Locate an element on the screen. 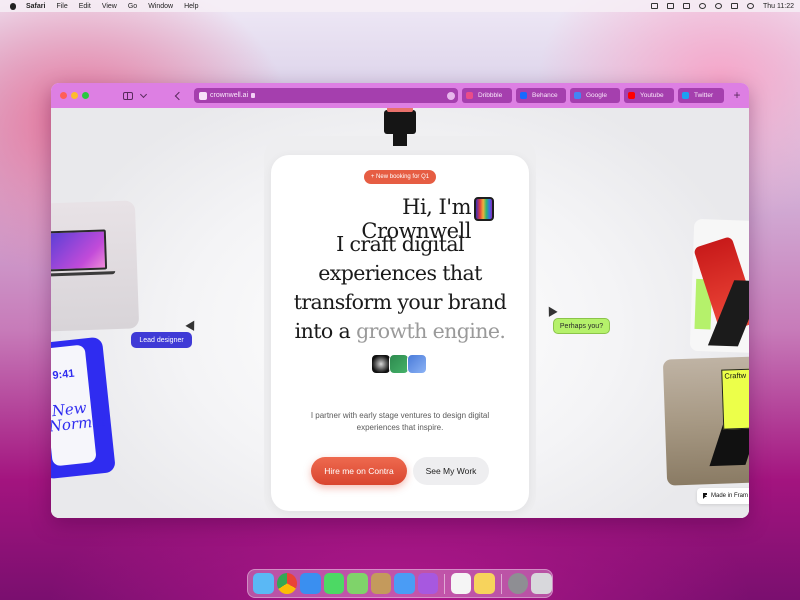 This screenshot has width=800, height=600. new-tab-button: + is located at coordinates (737, 95).